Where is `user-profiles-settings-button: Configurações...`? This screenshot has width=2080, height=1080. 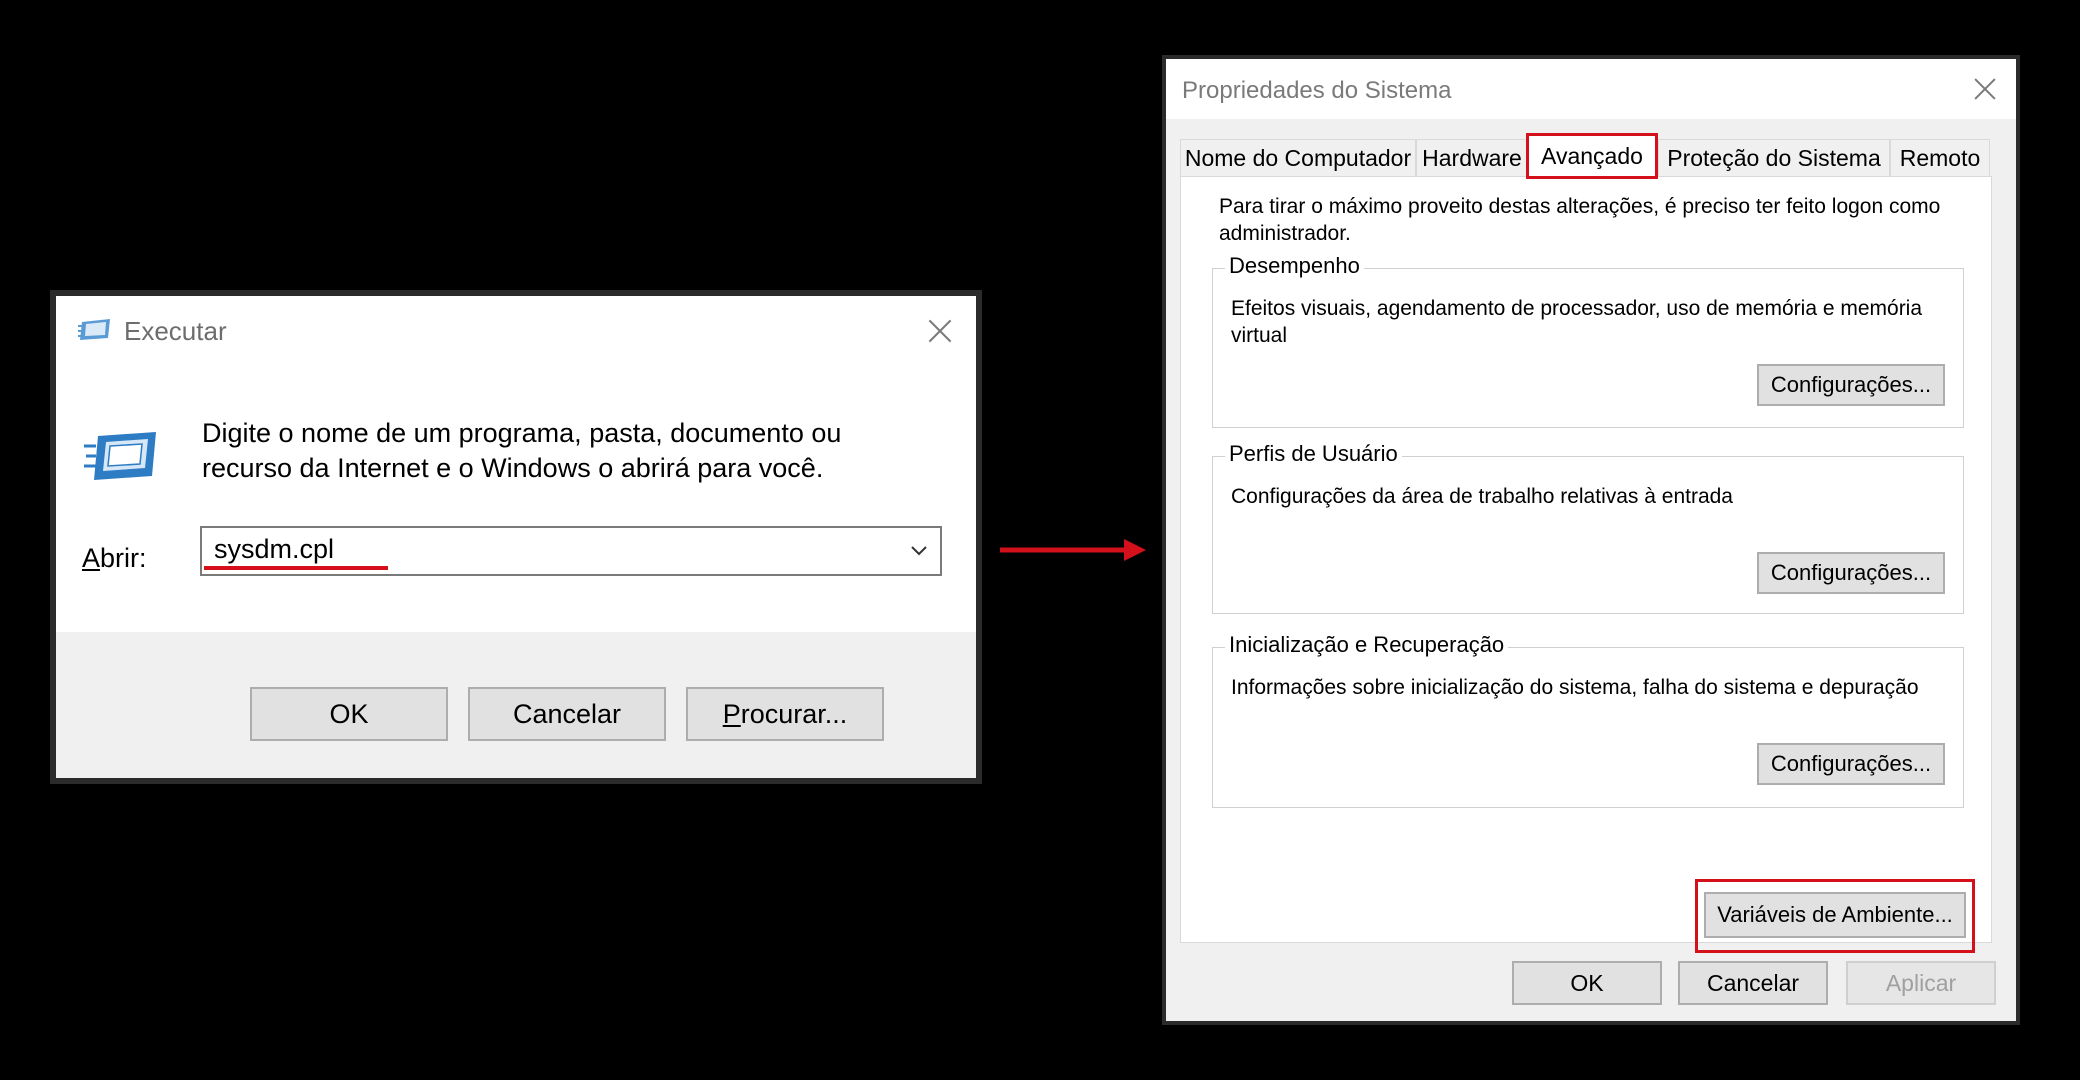
user-profiles-settings-button: Configurações... is located at coordinates (1851, 573).